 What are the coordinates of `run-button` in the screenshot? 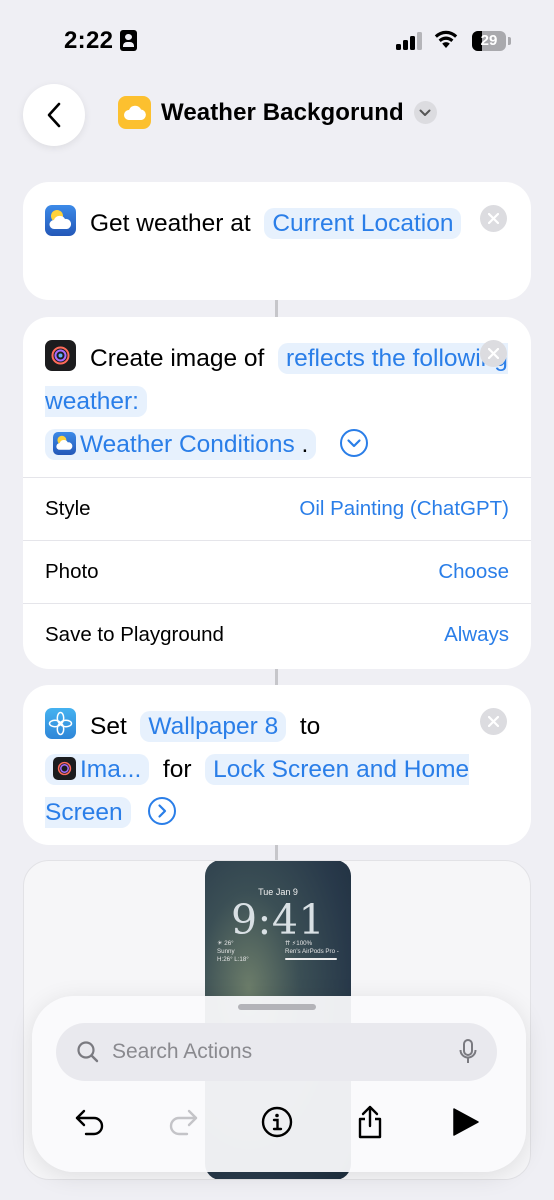 It's located at (465, 1122).